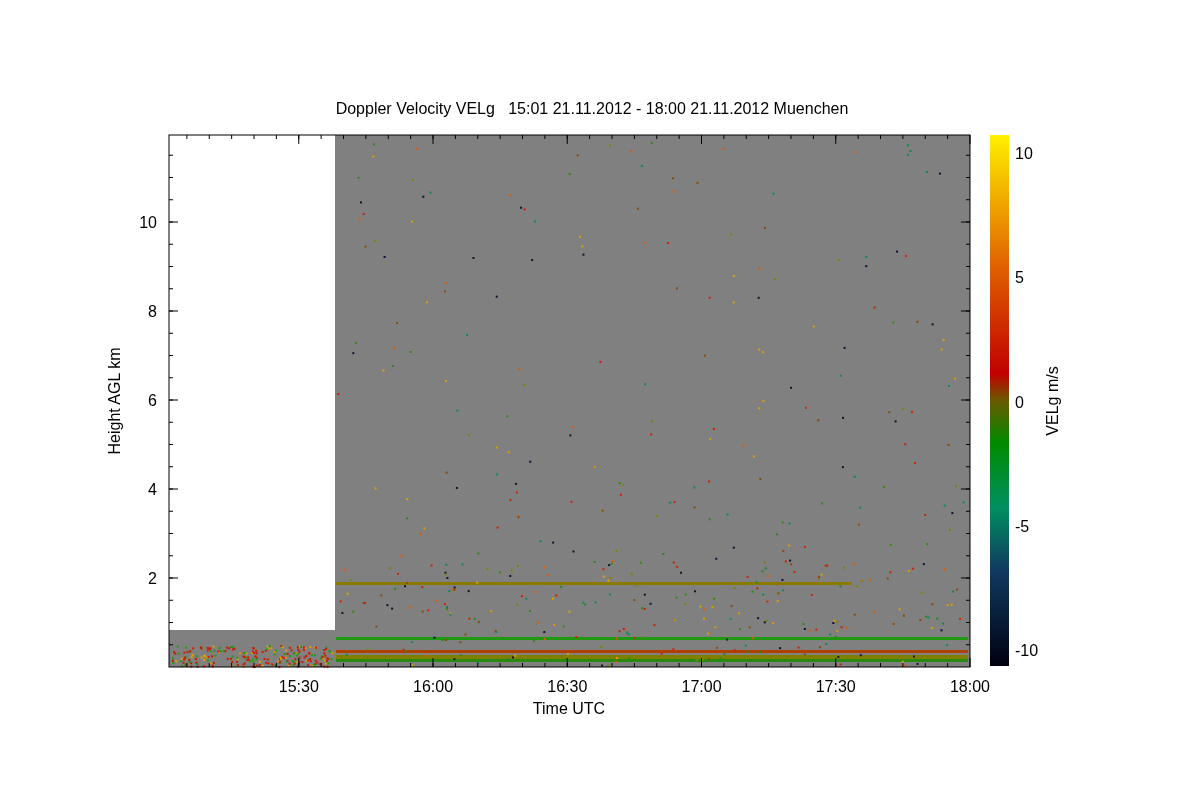 The width and height of the screenshot is (1200, 800). What do you see at coordinates (1052, 401) in the screenshot?
I see `colorbar-title: VELg m/s` at bounding box center [1052, 401].